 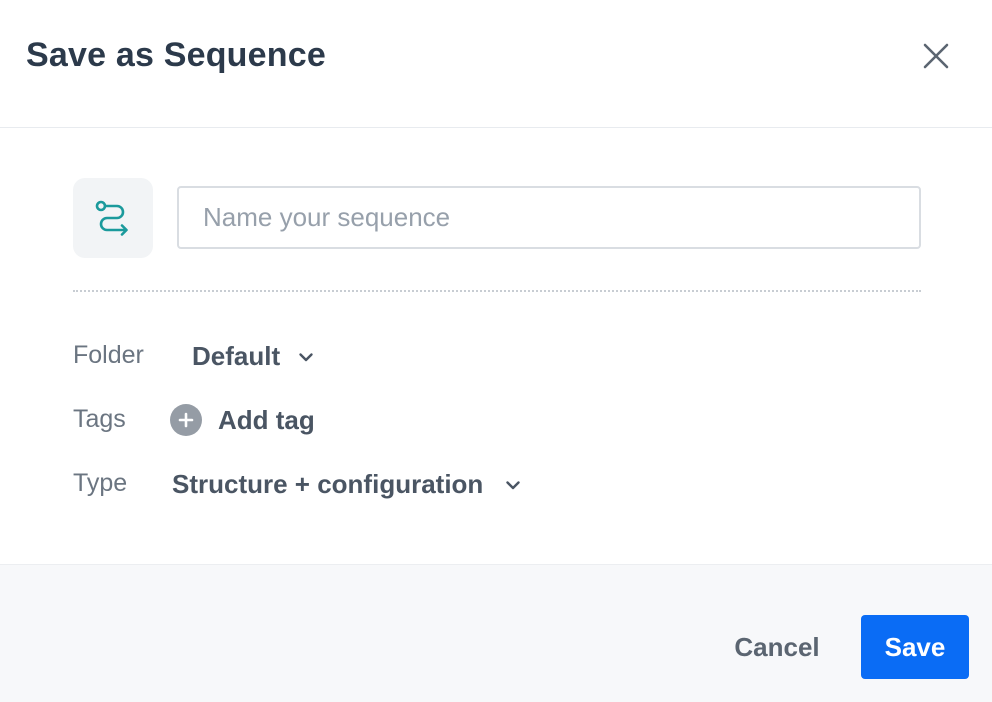 What do you see at coordinates (108, 355) in the screenshot?
I see `folder-label: Folder` at bounding box center [108, 355].